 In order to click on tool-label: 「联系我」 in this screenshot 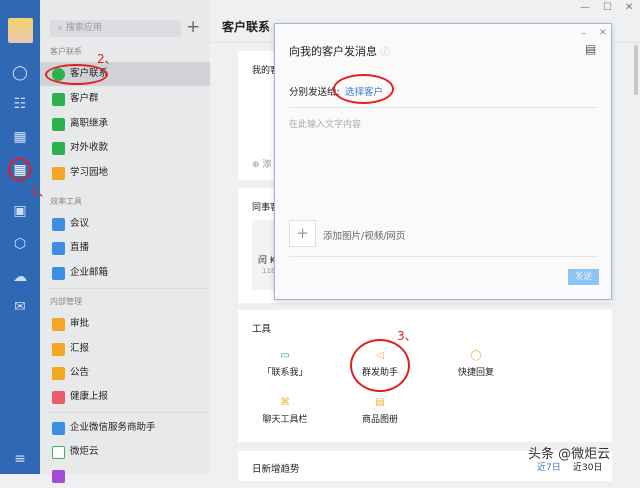, I will do `click(285, 373)`.